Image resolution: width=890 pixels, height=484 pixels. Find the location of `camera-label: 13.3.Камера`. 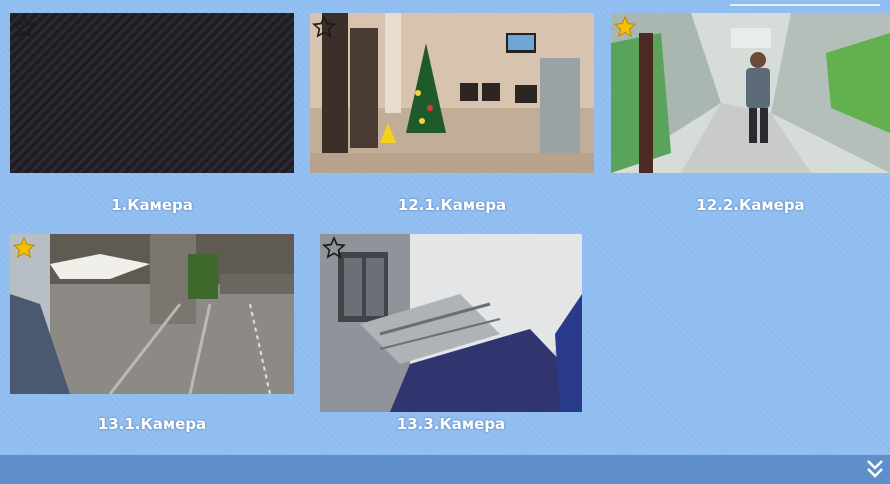

camera-label: 13.3.Камера is located at coordinates (451, 424).